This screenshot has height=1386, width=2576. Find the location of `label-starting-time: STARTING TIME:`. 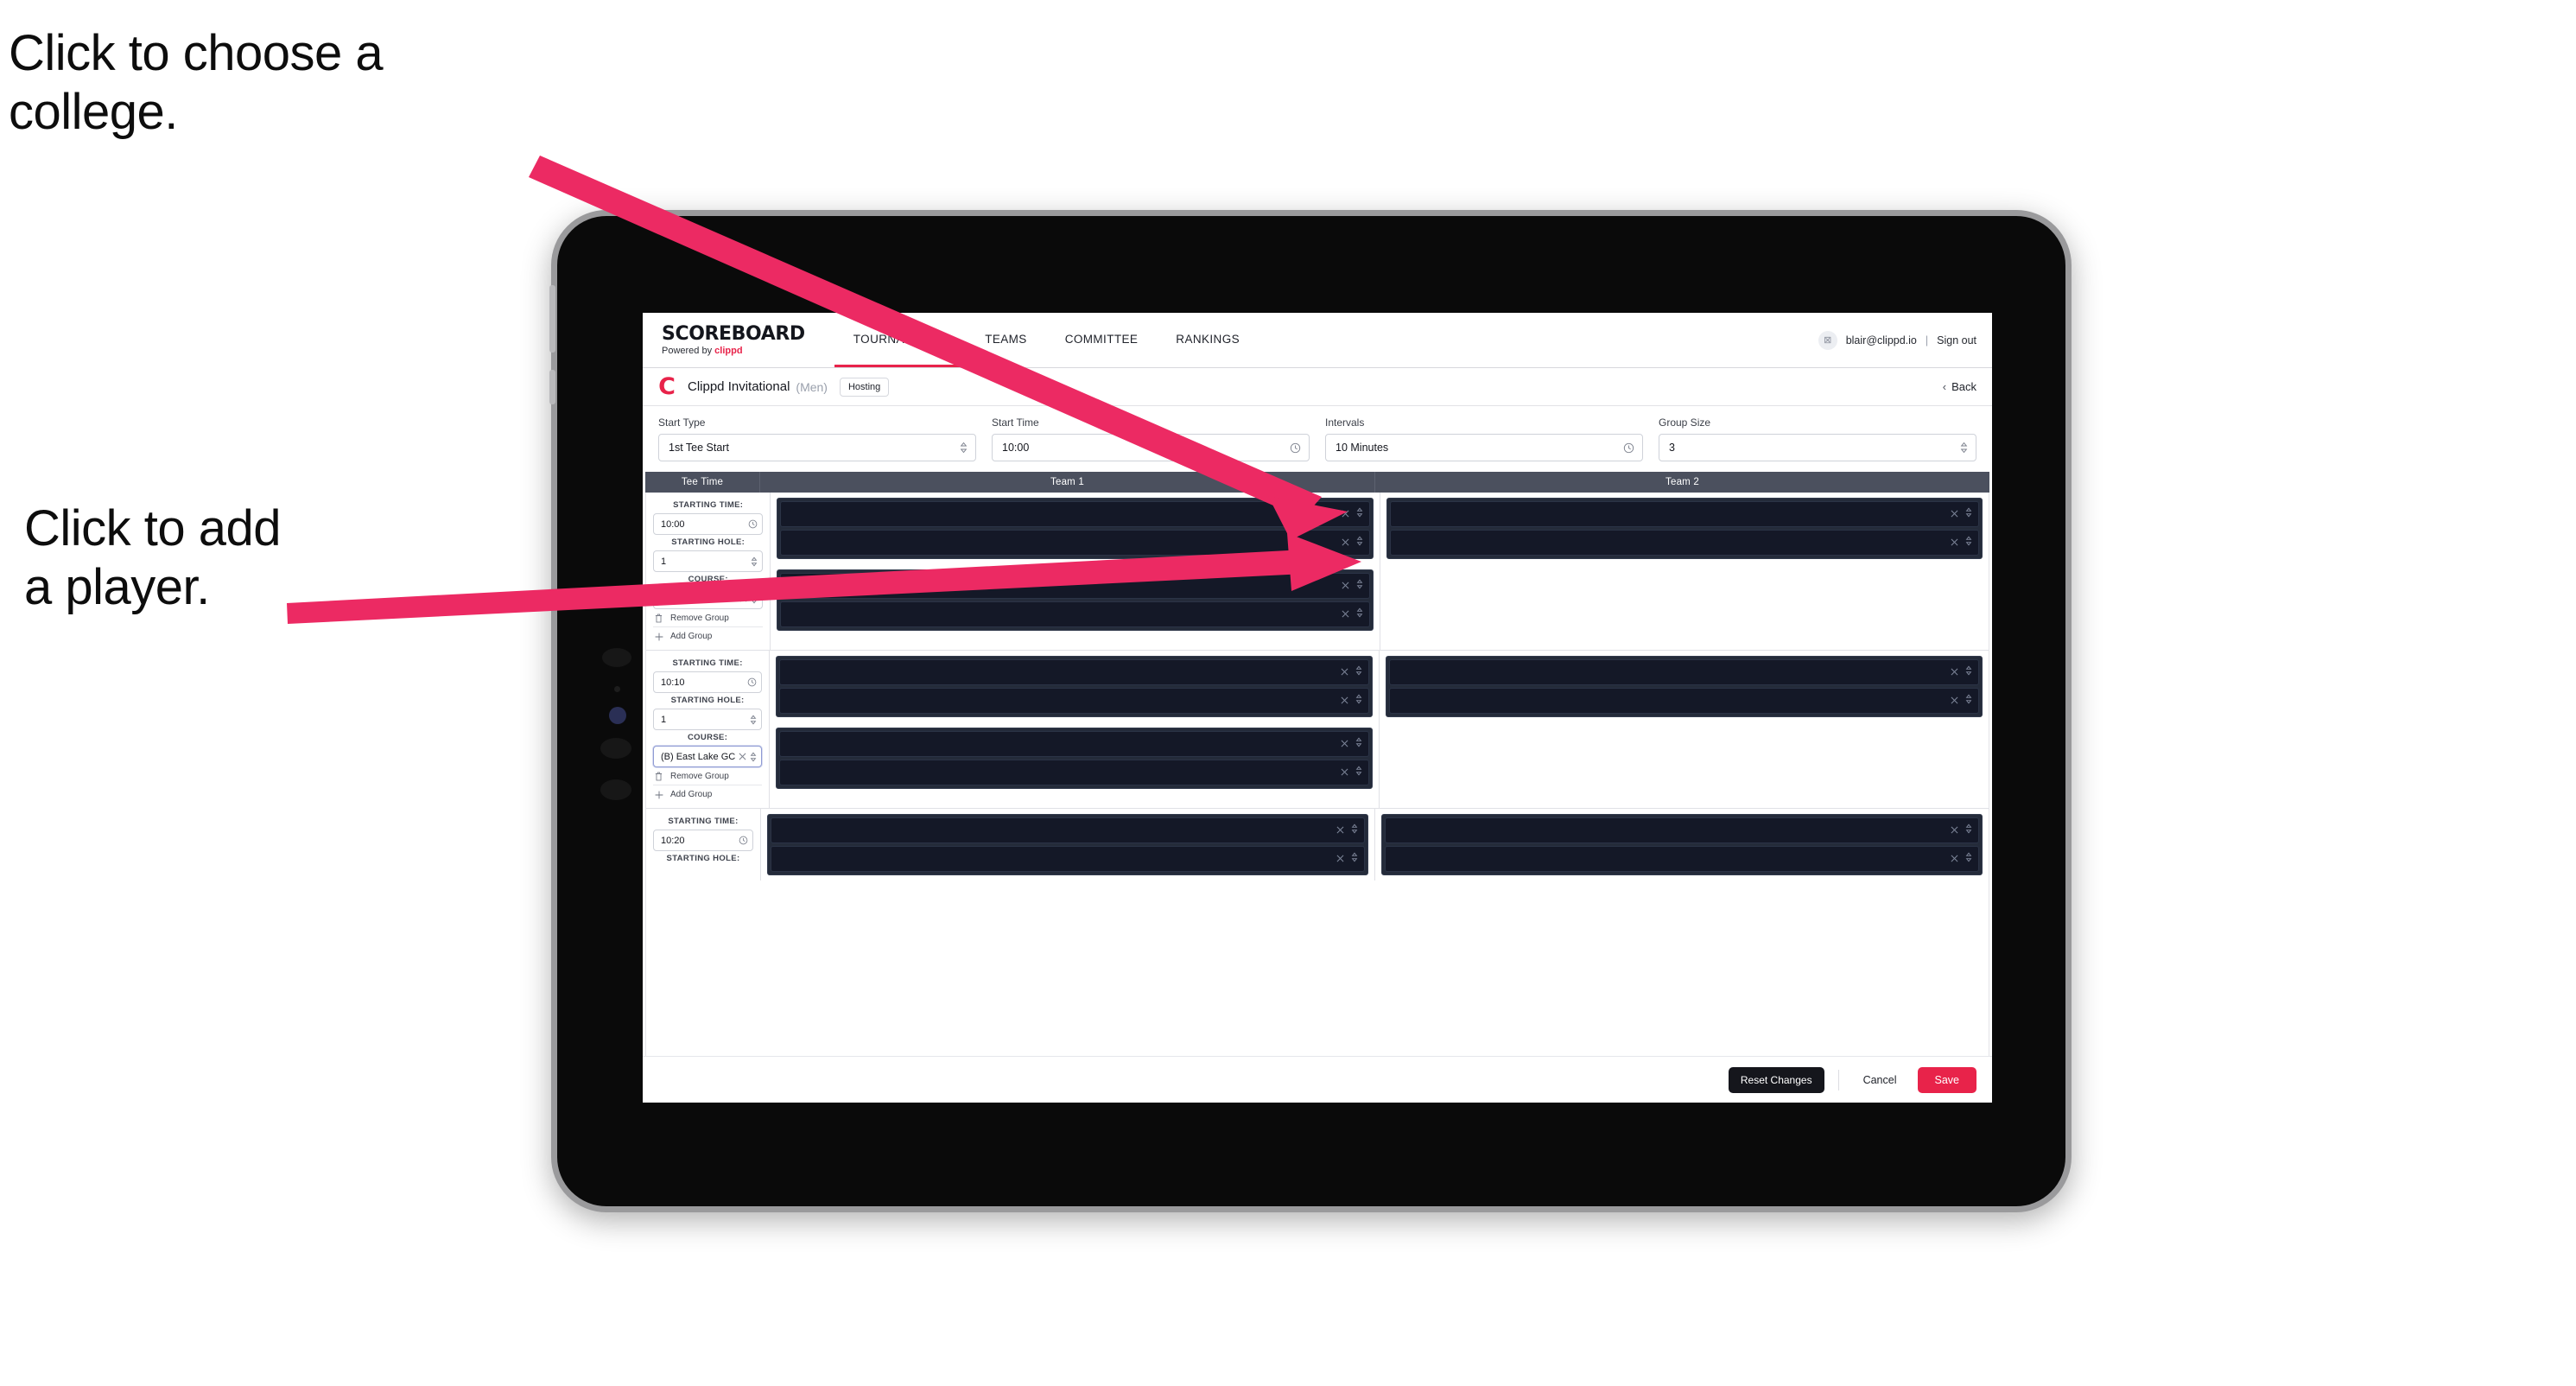

label-starting-time: STARTING TIME: is located at coordinates (708, 505).